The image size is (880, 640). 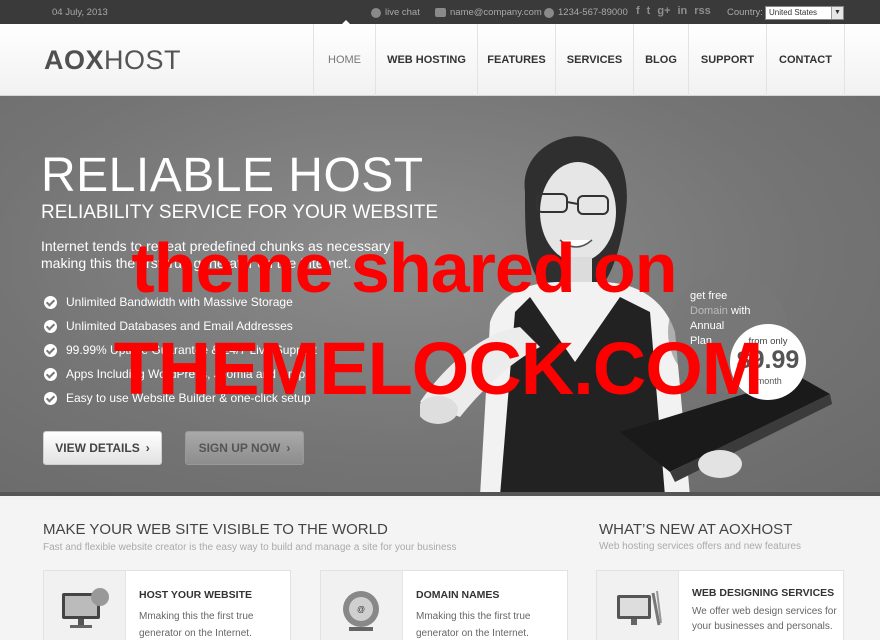 What do you see at coordinates (232, 175) in the screenshot?
I see `hero-title: RELIABLE HOST` at bounding box center [232, 175].